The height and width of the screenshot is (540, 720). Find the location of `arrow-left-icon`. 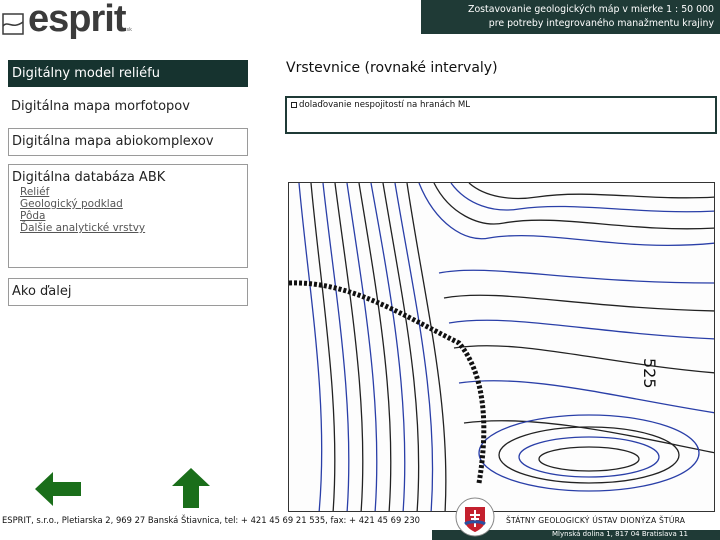

arrow-left-icon is located at coordinates (58, 489).